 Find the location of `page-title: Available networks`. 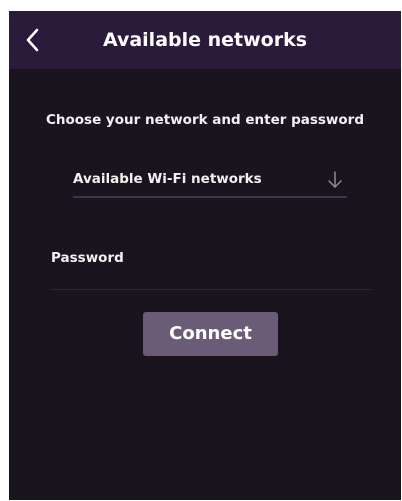

page-title: Available networks is located at coordinates (205, 40).